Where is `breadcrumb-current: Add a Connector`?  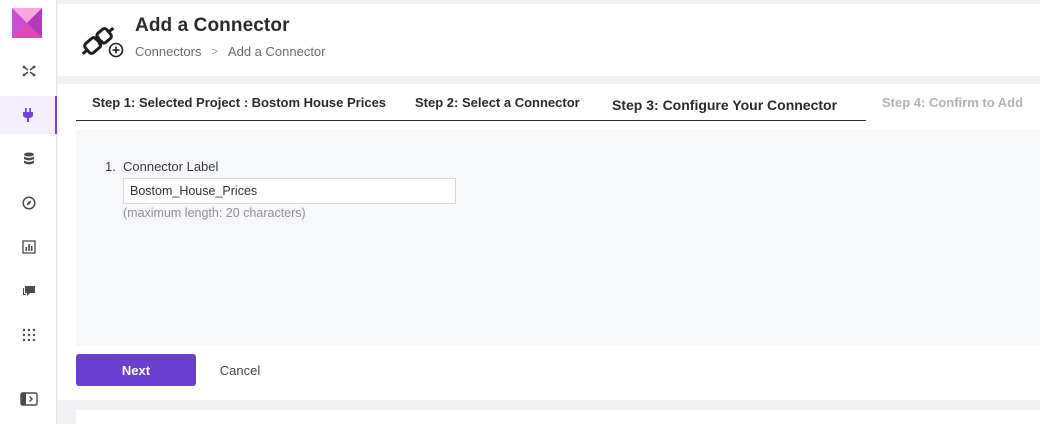
breadcrumb-current: Add a Connector is located at coordinates (276, 51).